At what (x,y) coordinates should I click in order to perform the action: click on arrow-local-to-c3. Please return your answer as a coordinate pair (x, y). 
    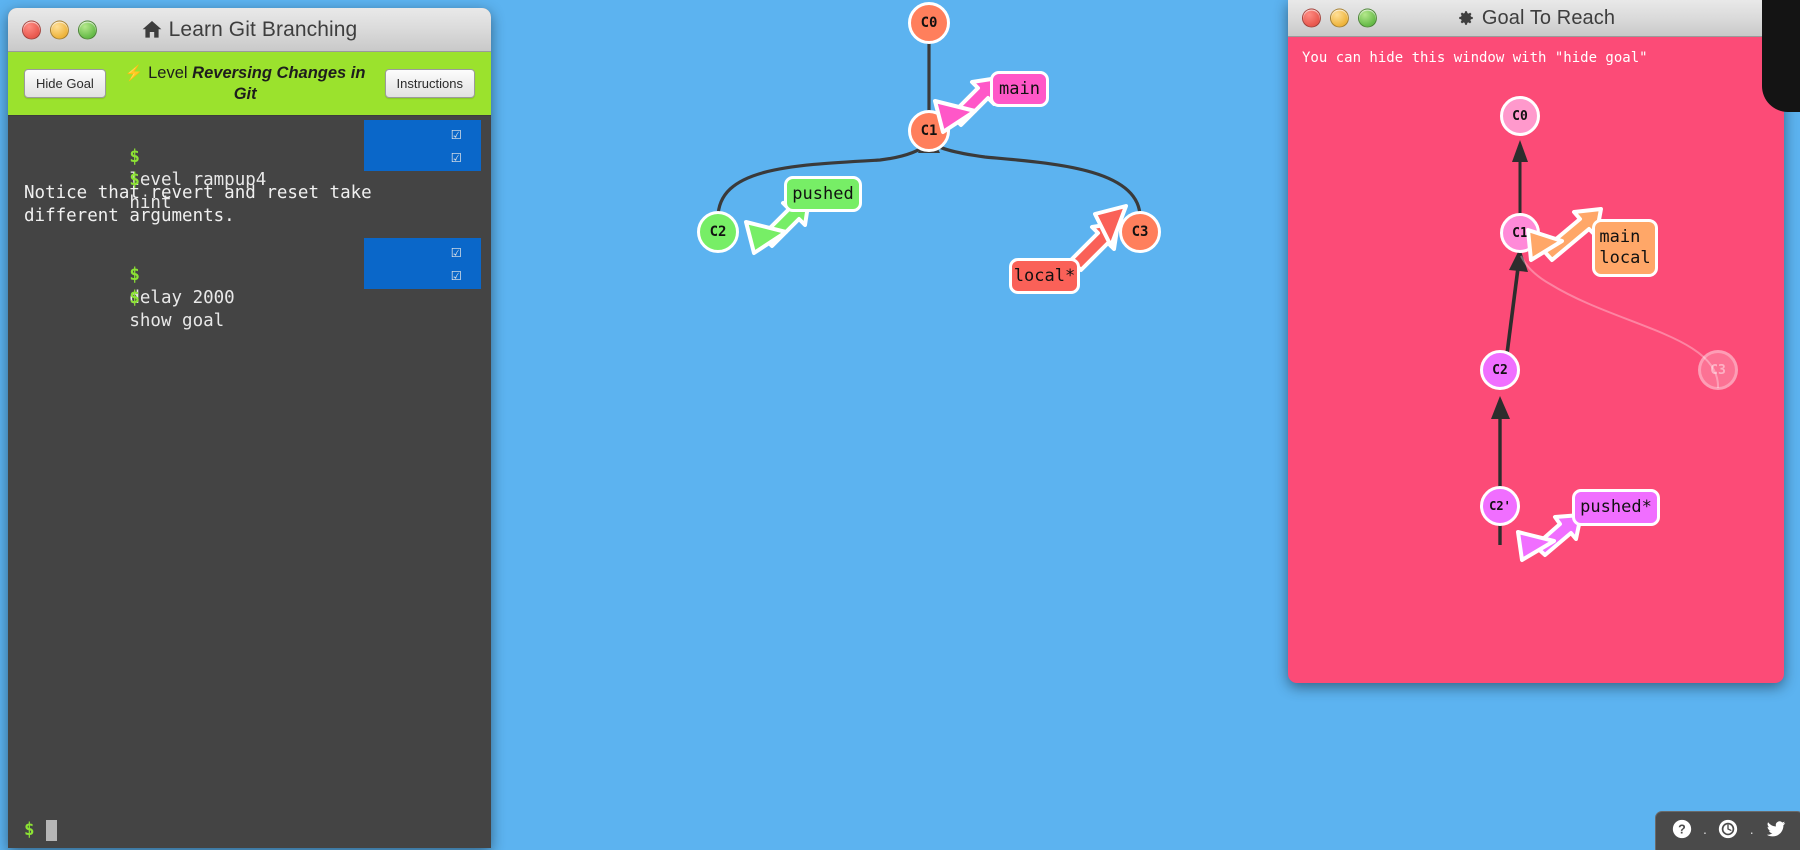
    Looking at the image, I should click on (1098, 238).